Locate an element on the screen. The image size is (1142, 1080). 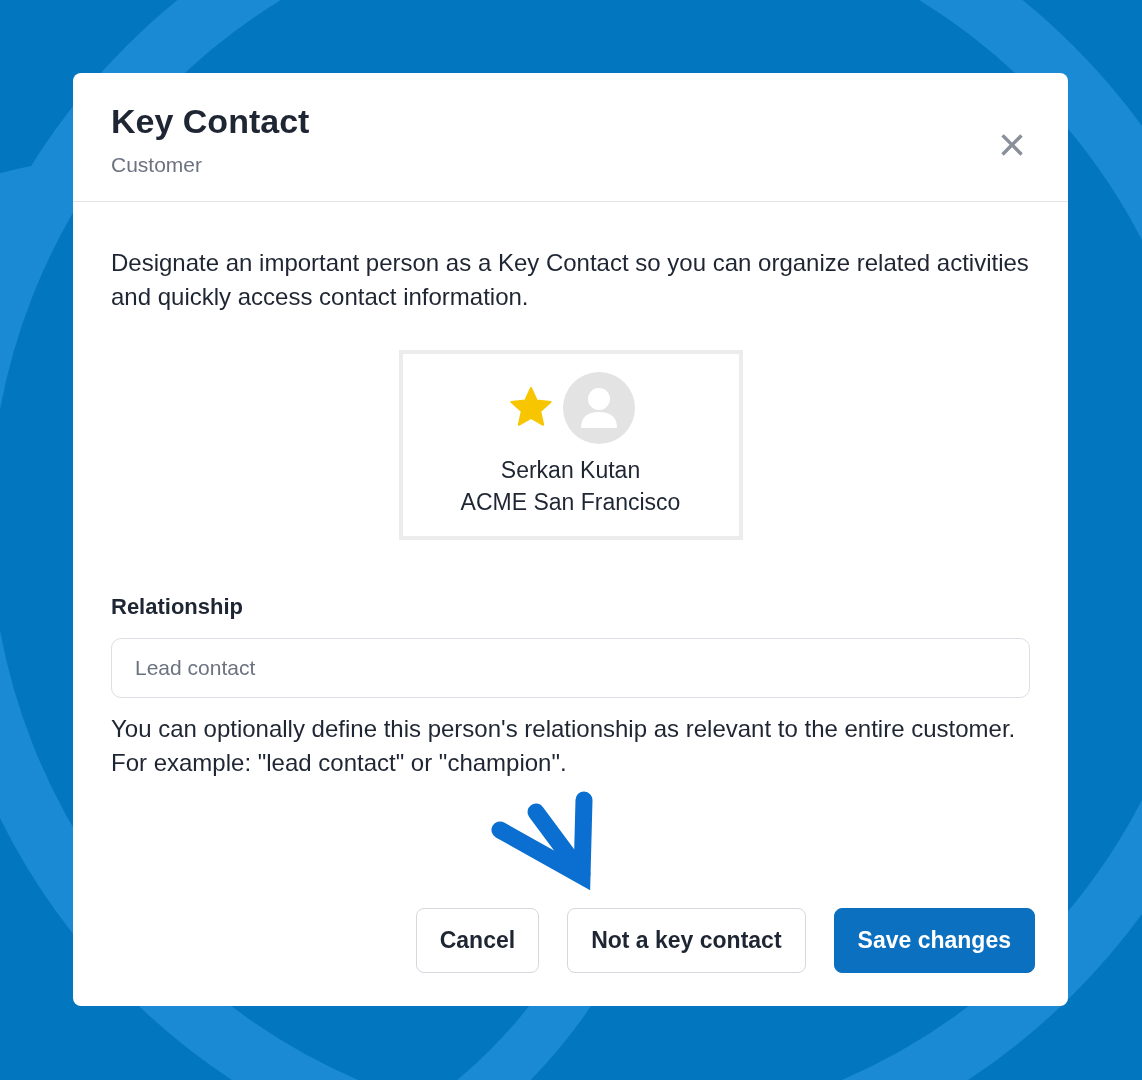
dialog-subtitle: Customer is located at coordinates (157, 165).